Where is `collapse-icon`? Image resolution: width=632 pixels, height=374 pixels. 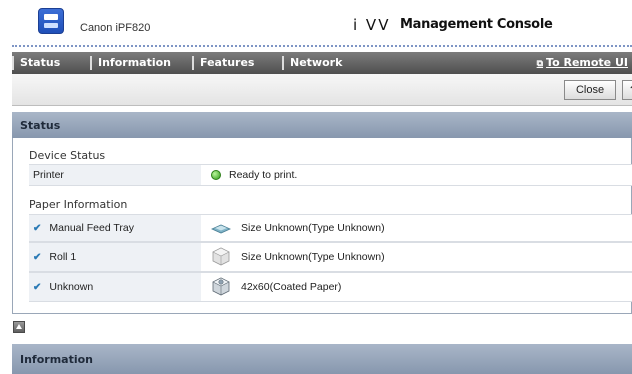 collapse-icon is located at coordinates (19, 327).